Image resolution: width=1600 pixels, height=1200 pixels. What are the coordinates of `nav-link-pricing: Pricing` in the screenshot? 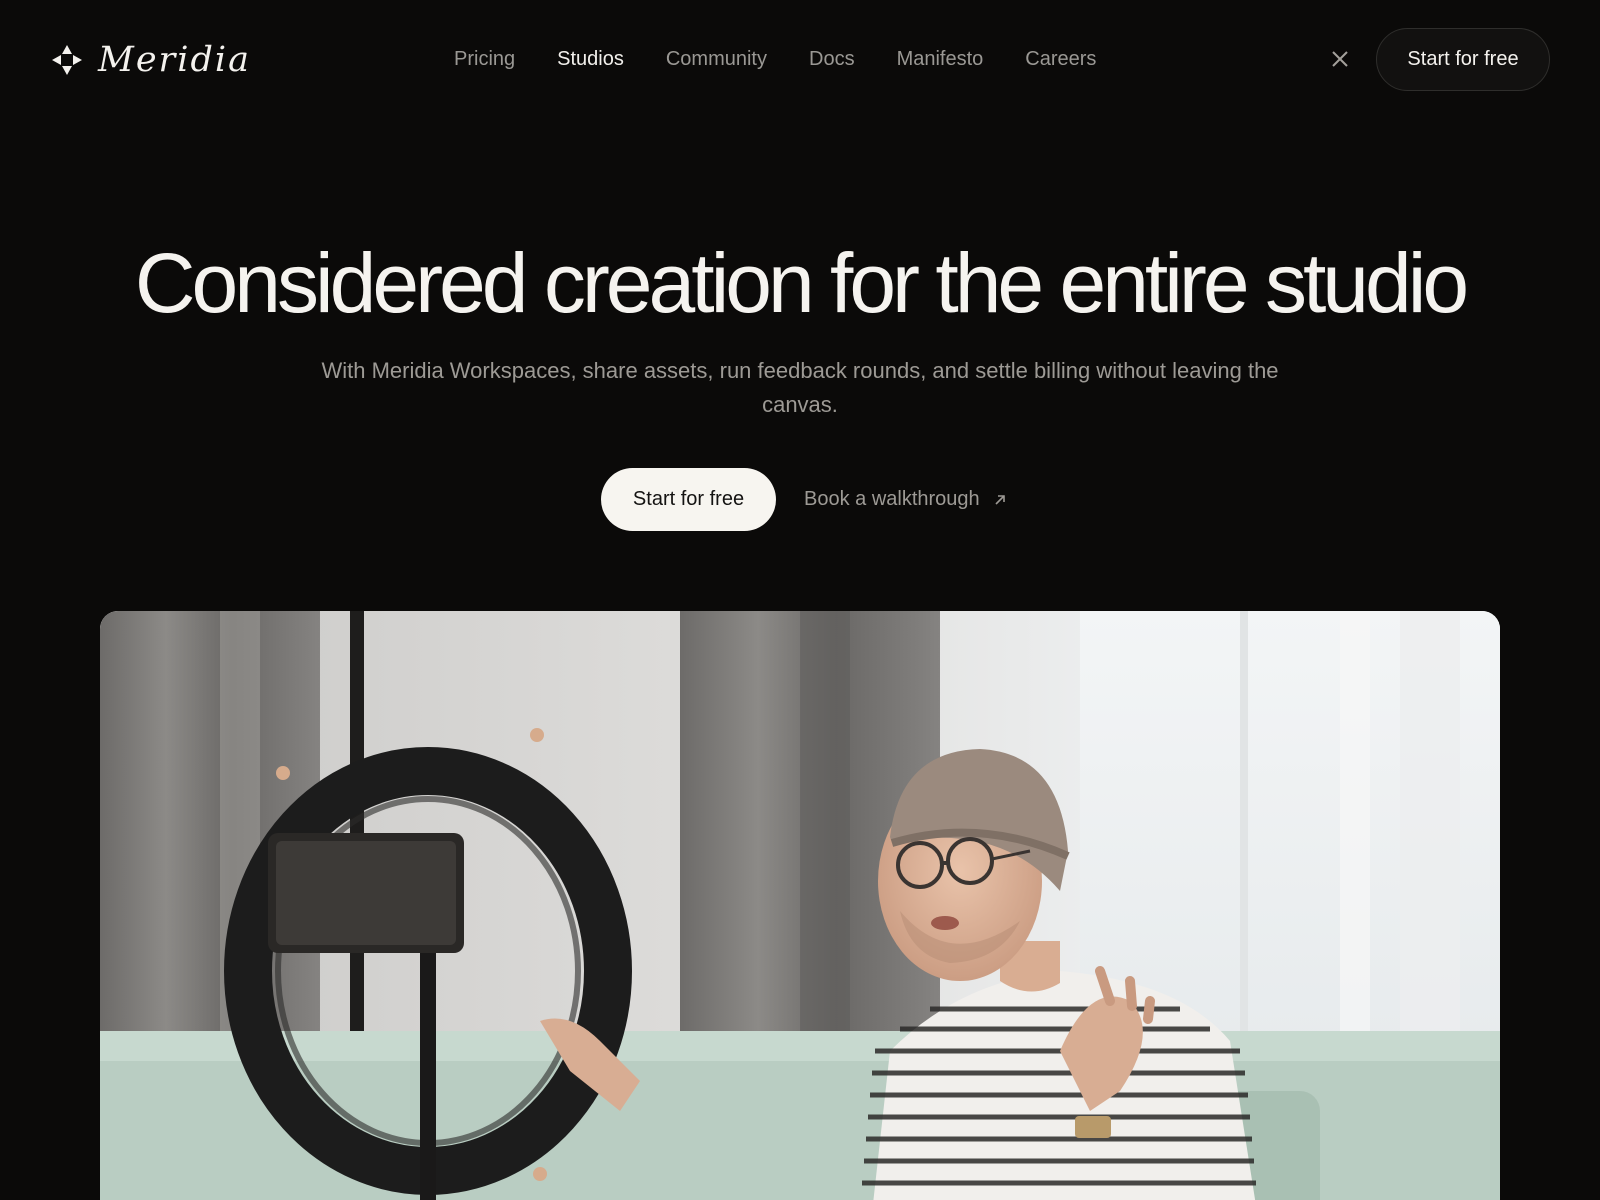 It's located at (484, 59).